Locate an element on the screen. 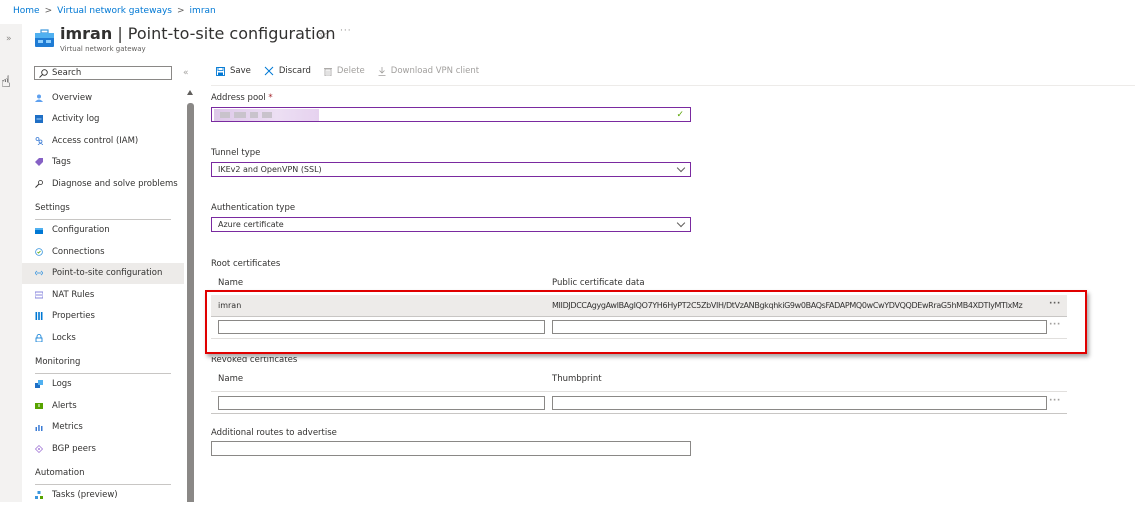 Image resolution: width=1135 pixels, height=506 pixels. breadcrumb-virtual-network-gateways: Virtual network gateways is located at coordinates (114, 11).